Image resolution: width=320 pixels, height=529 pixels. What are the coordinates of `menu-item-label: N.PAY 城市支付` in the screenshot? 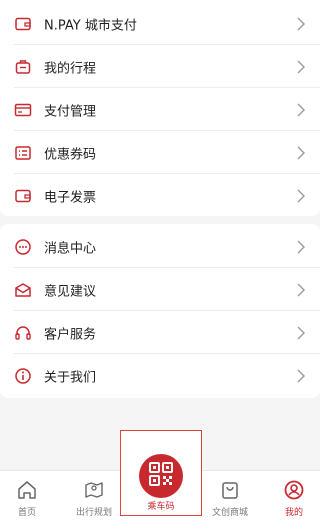 It's located at (90, 25).